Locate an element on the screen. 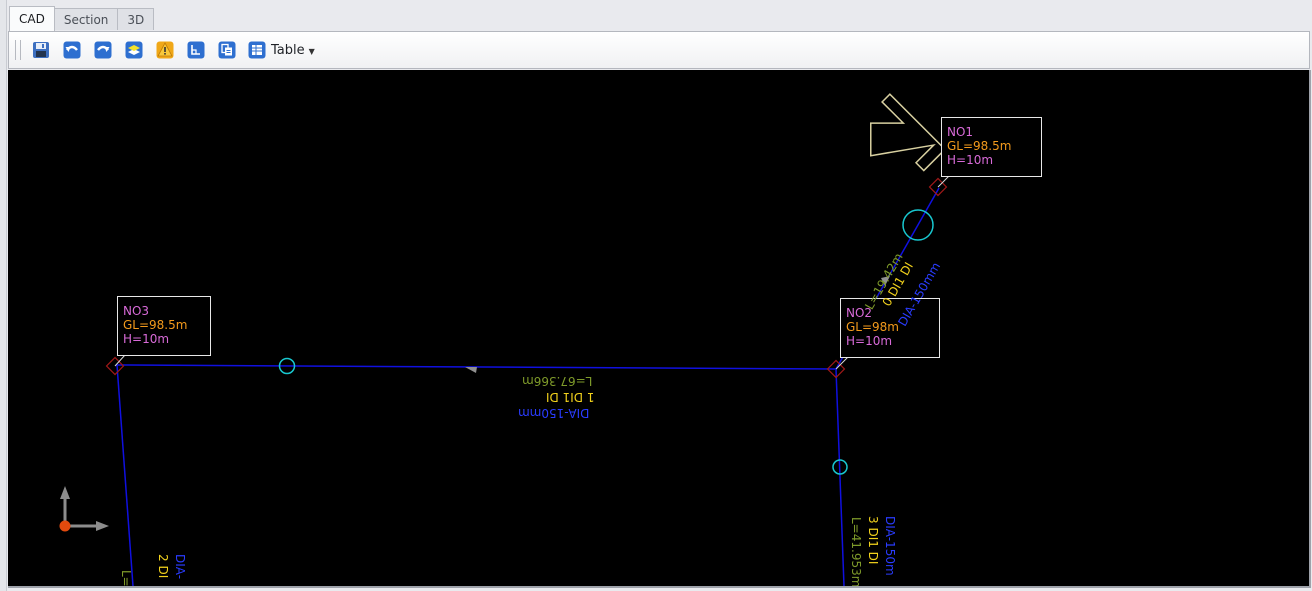  chevron-down-icon: ▼ is located at coordinates (311, 51).